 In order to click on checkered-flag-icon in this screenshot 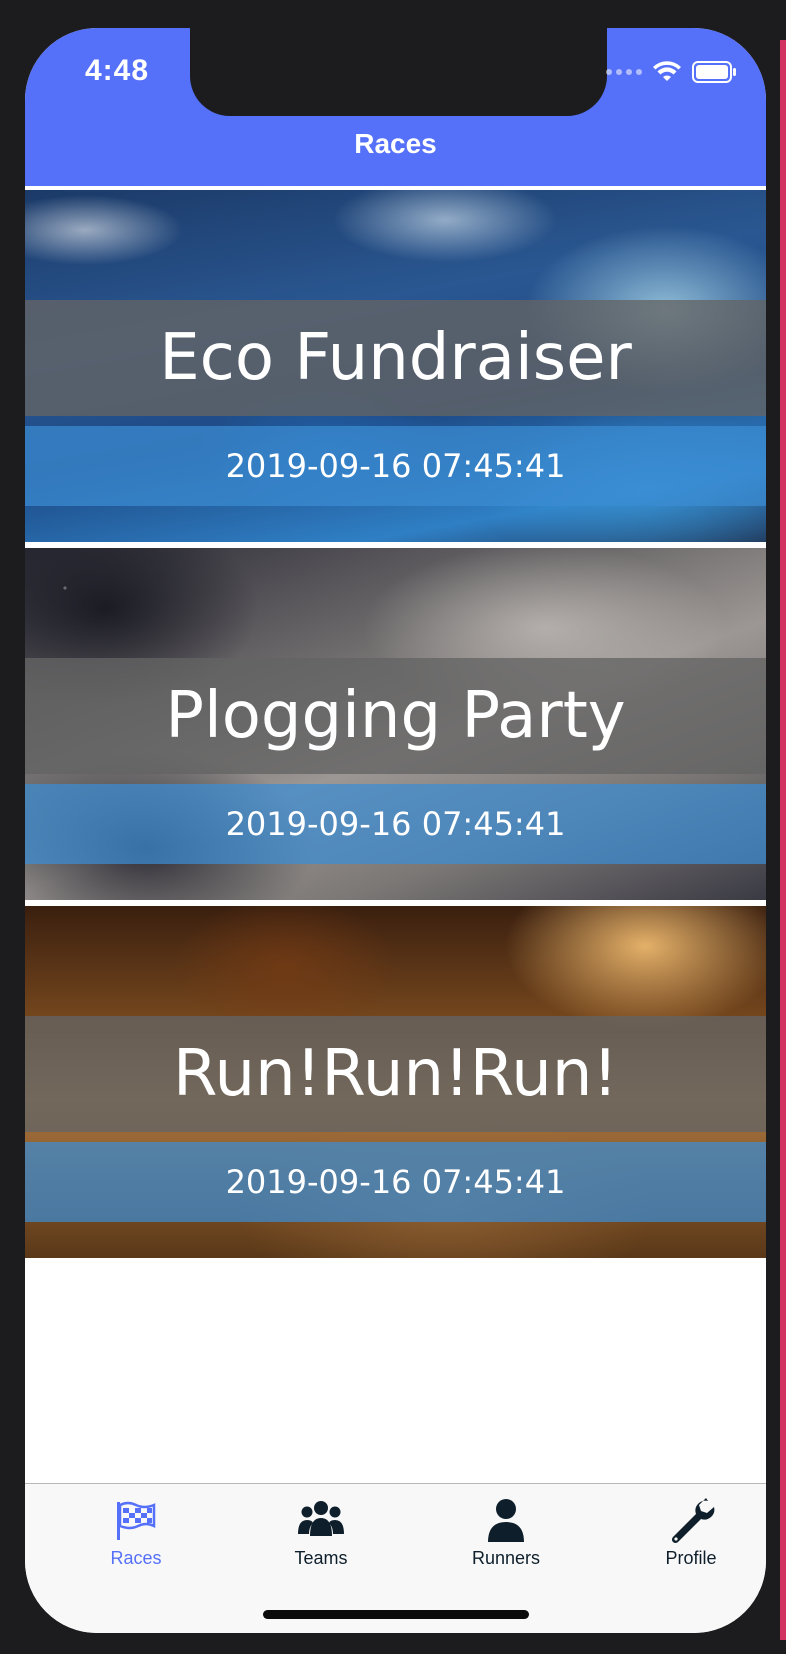, I will do `click(136, 1520)`.